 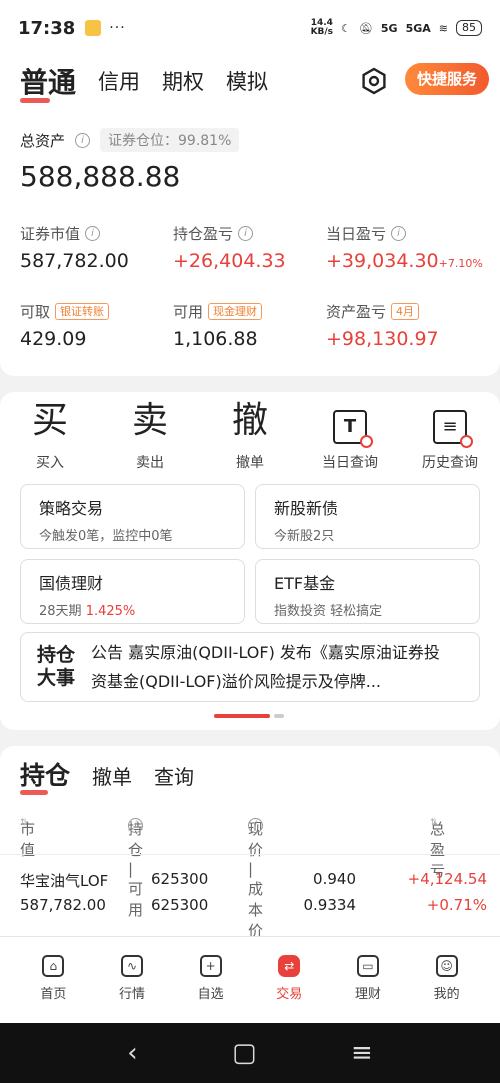 What do you see at coordinates (174, 775) in the screenshot?
I see `tab-query: 查询` at bounding box center [174, 775].